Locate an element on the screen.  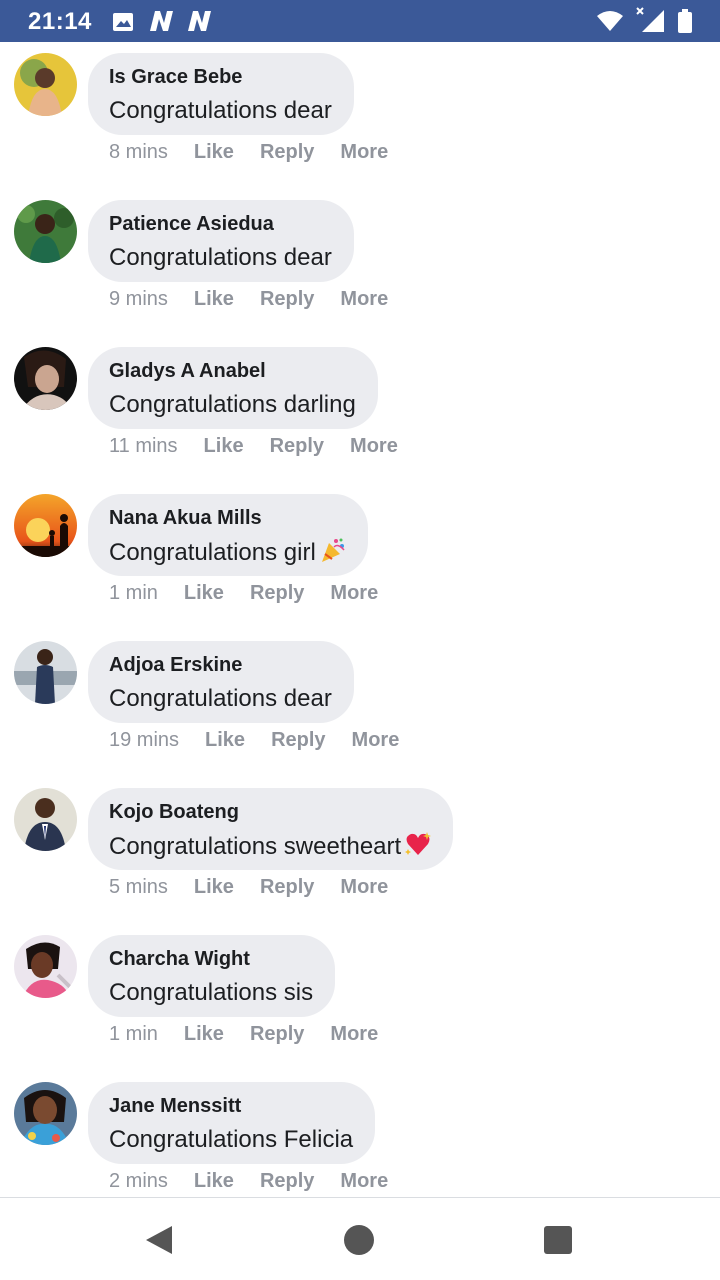
comment-text: Congratulations Felicia is located at coordinates (231, 1139).